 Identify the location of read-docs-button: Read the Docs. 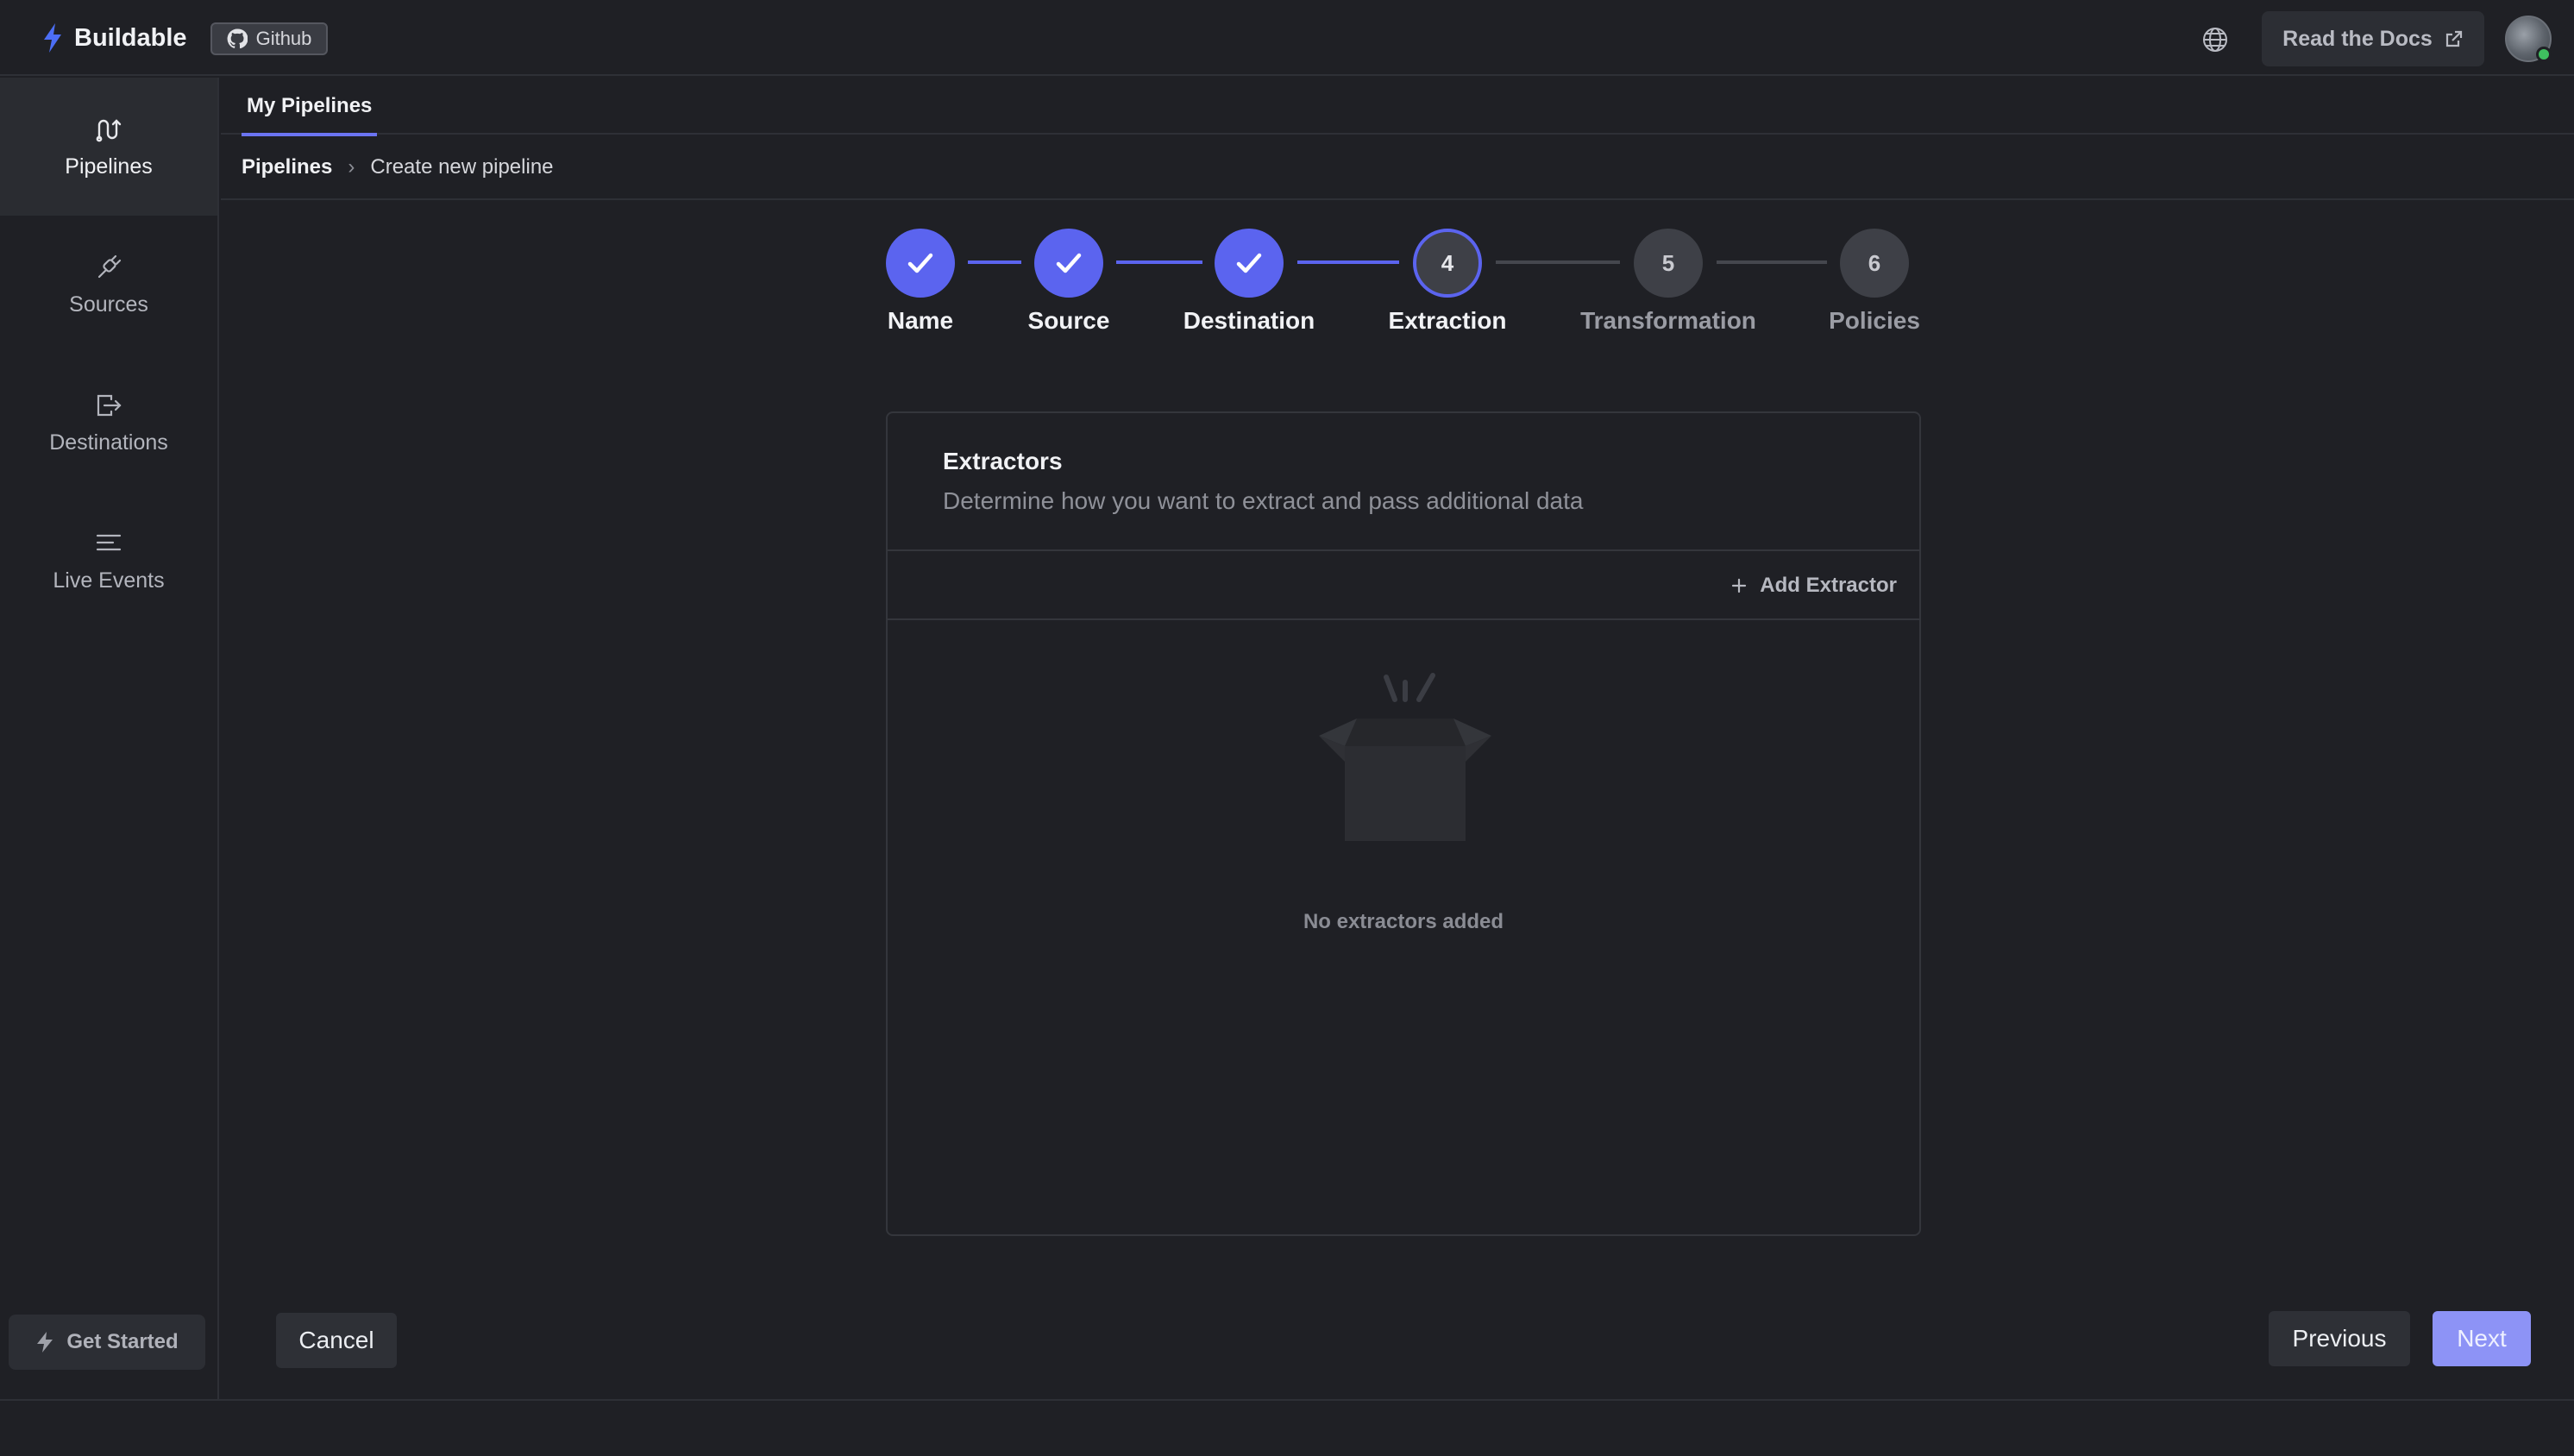
(2373, 38).